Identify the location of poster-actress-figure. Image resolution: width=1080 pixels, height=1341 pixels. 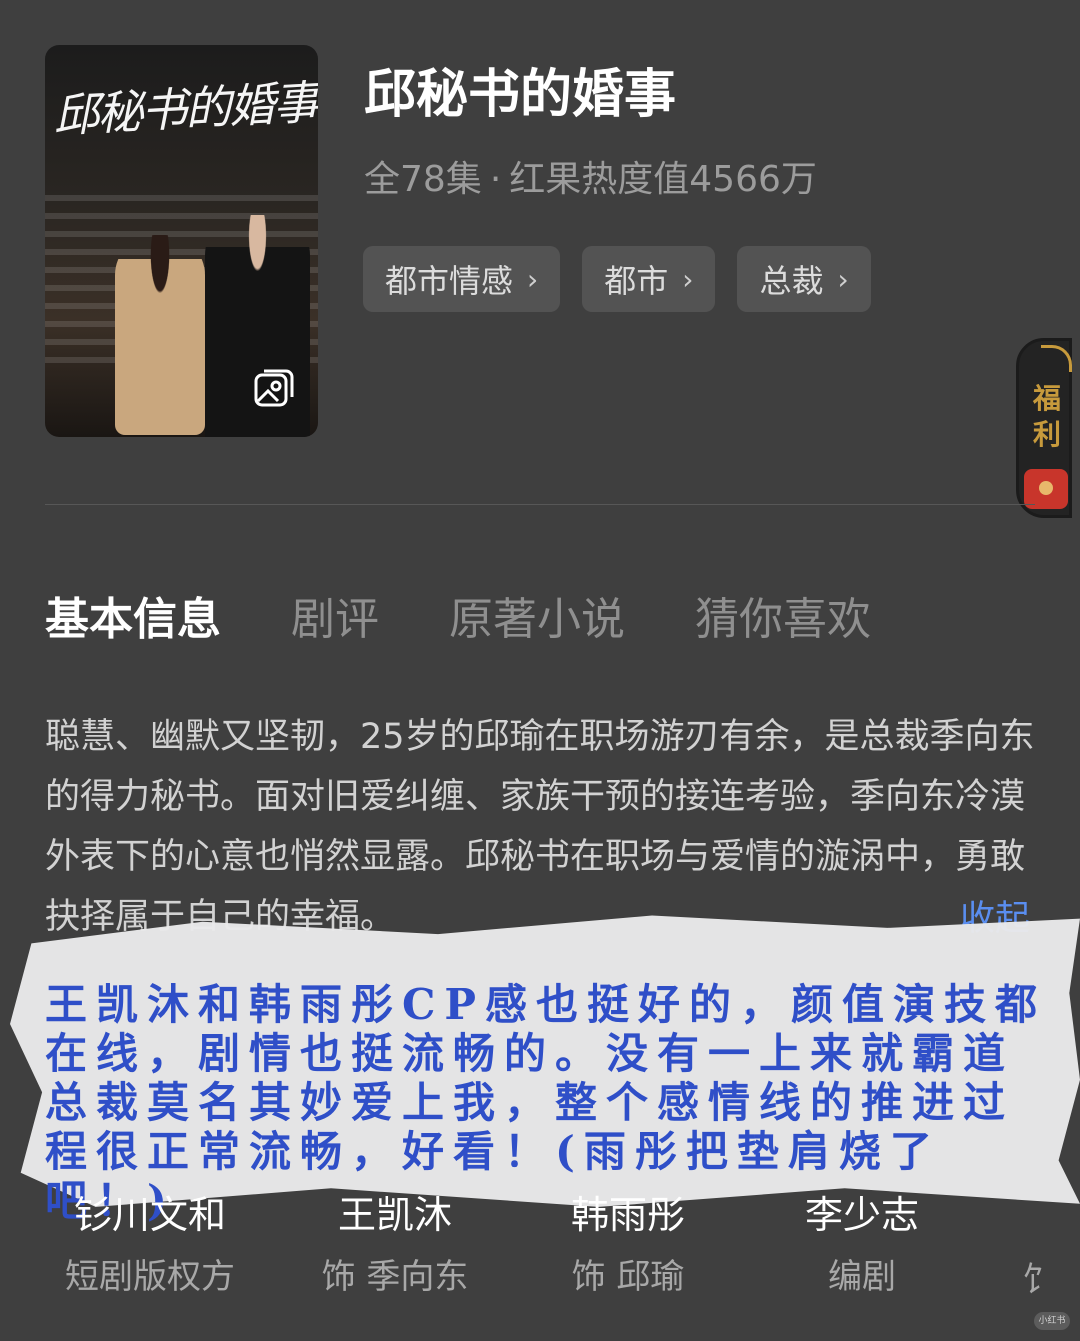
(160, 335).